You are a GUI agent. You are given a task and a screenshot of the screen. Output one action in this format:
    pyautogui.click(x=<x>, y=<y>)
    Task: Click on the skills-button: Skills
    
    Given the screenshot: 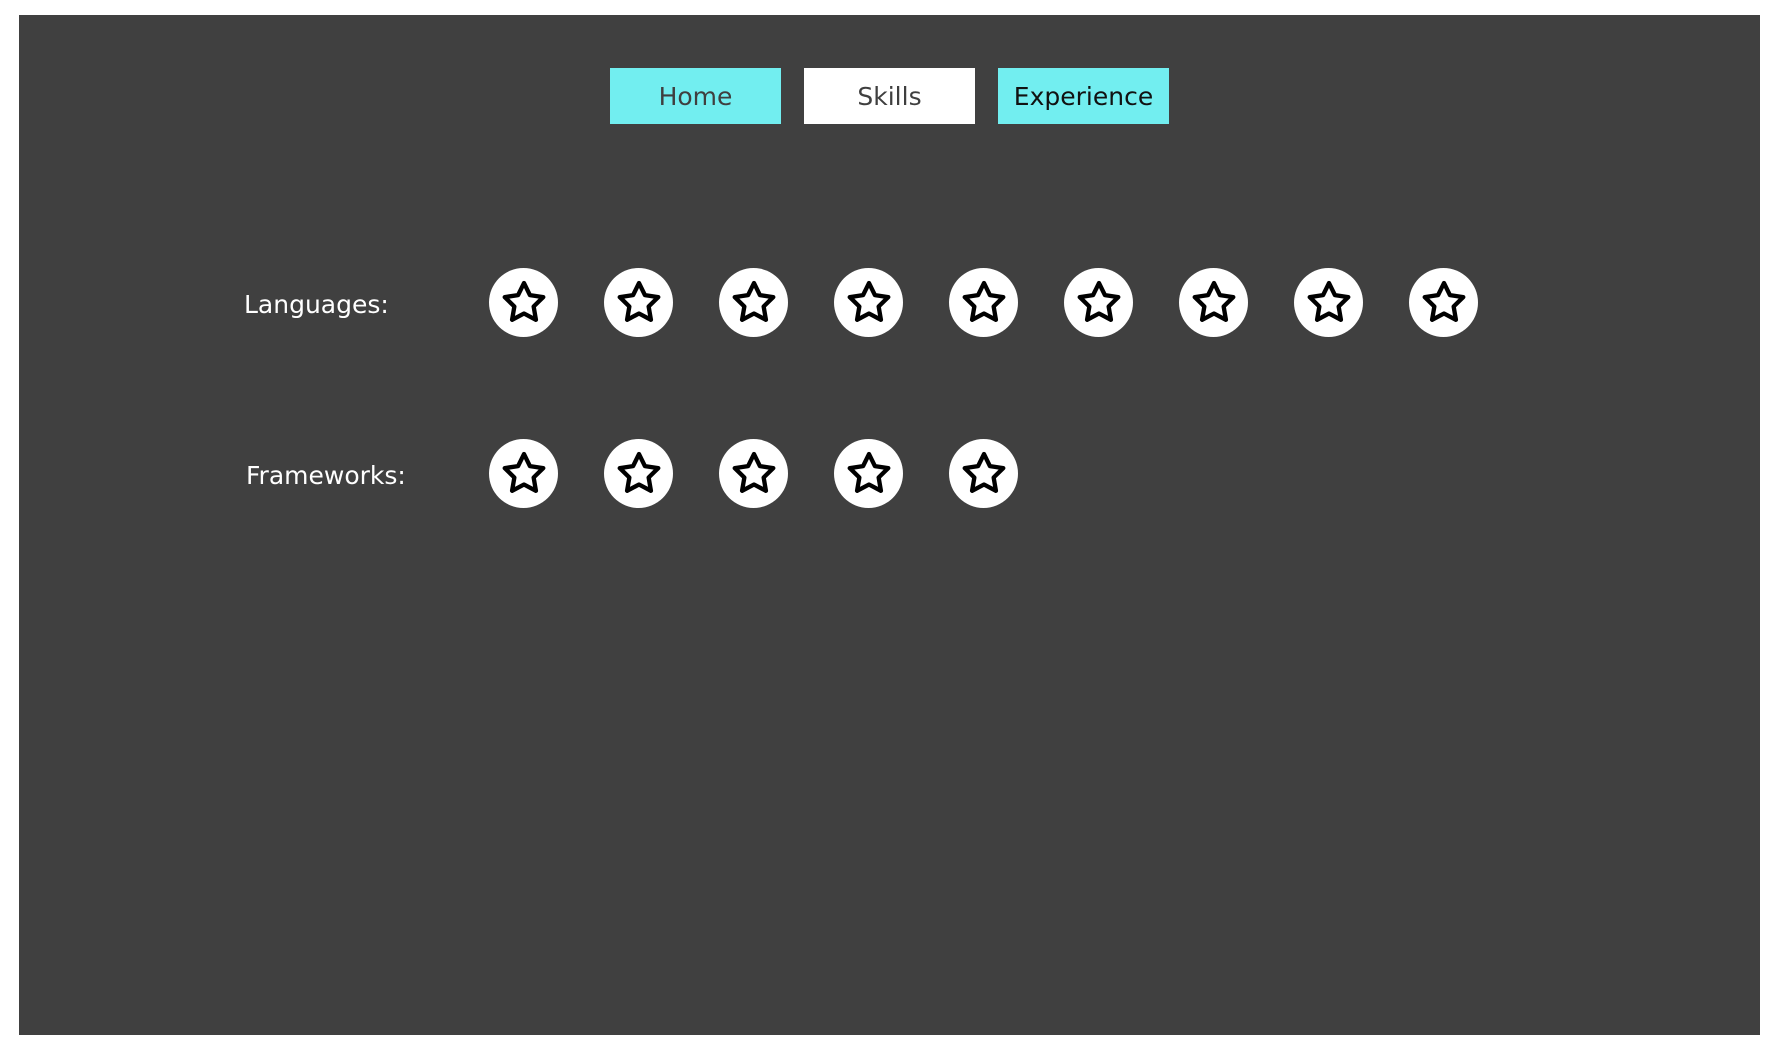 What is the action you would take?
    pyautogui.click(x=889, y=96)
    